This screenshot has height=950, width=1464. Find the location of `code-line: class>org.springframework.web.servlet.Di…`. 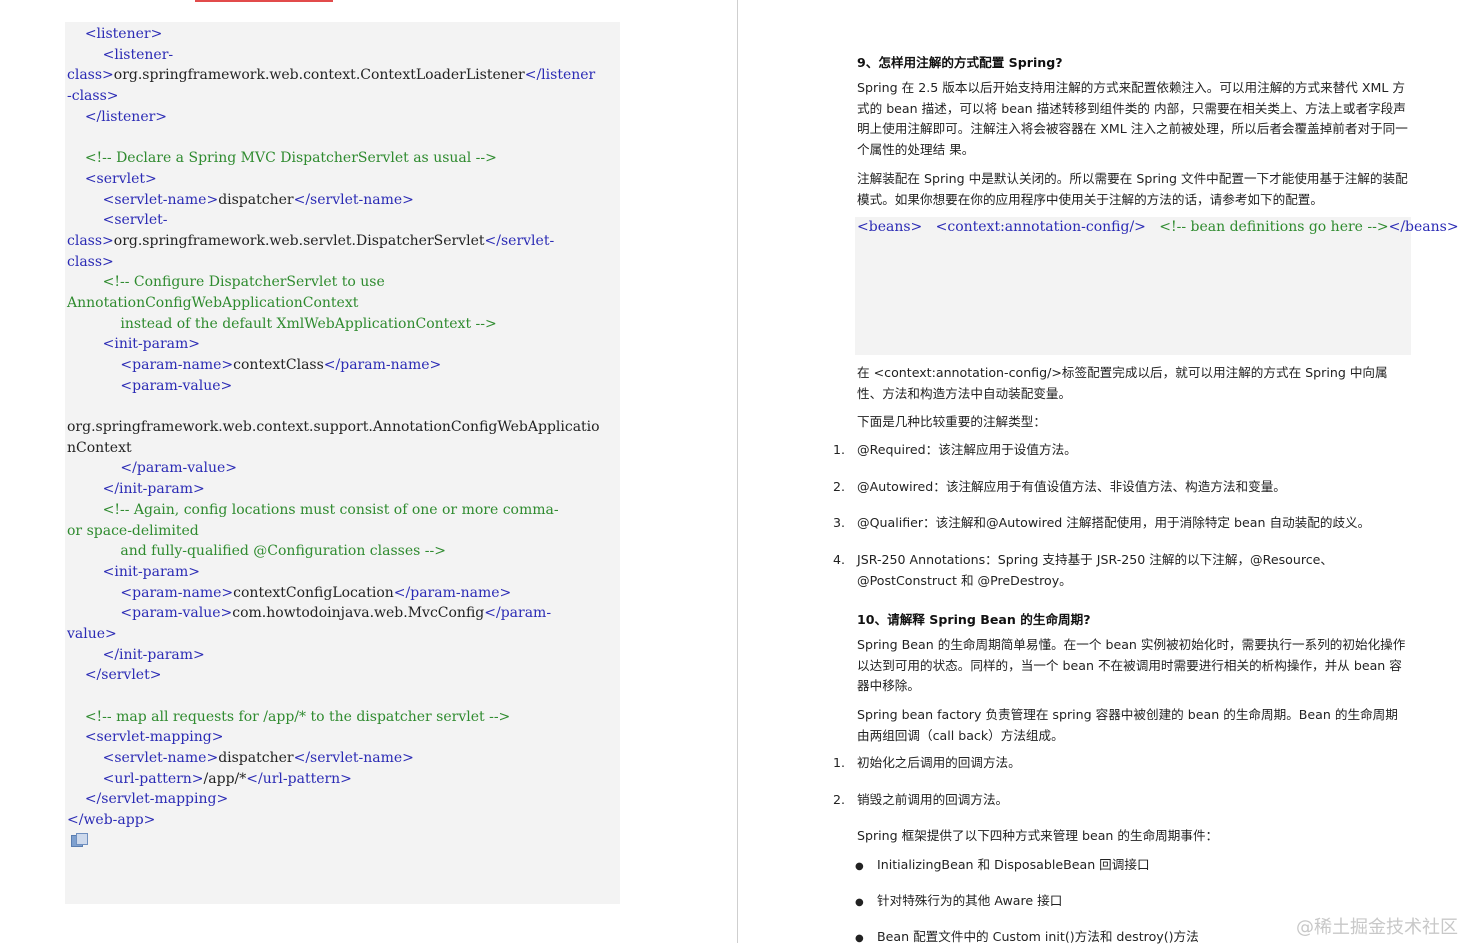

code-line: class>org.springframework.web.servlet.Di… is located at coordinates (343, 241).